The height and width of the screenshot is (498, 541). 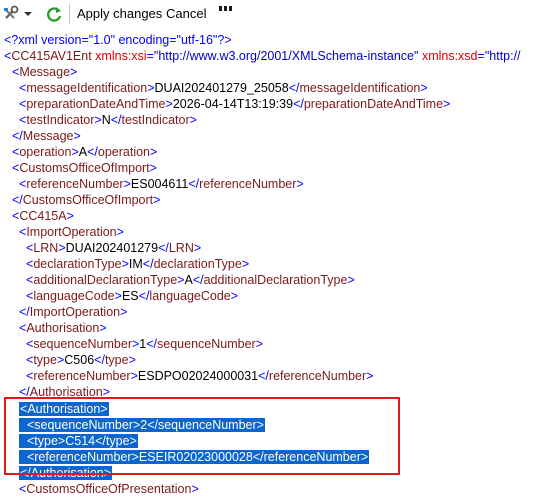 I want to click on lrn: <LRN>DUAI202401279</LRN>, so click(x=114, y=248).